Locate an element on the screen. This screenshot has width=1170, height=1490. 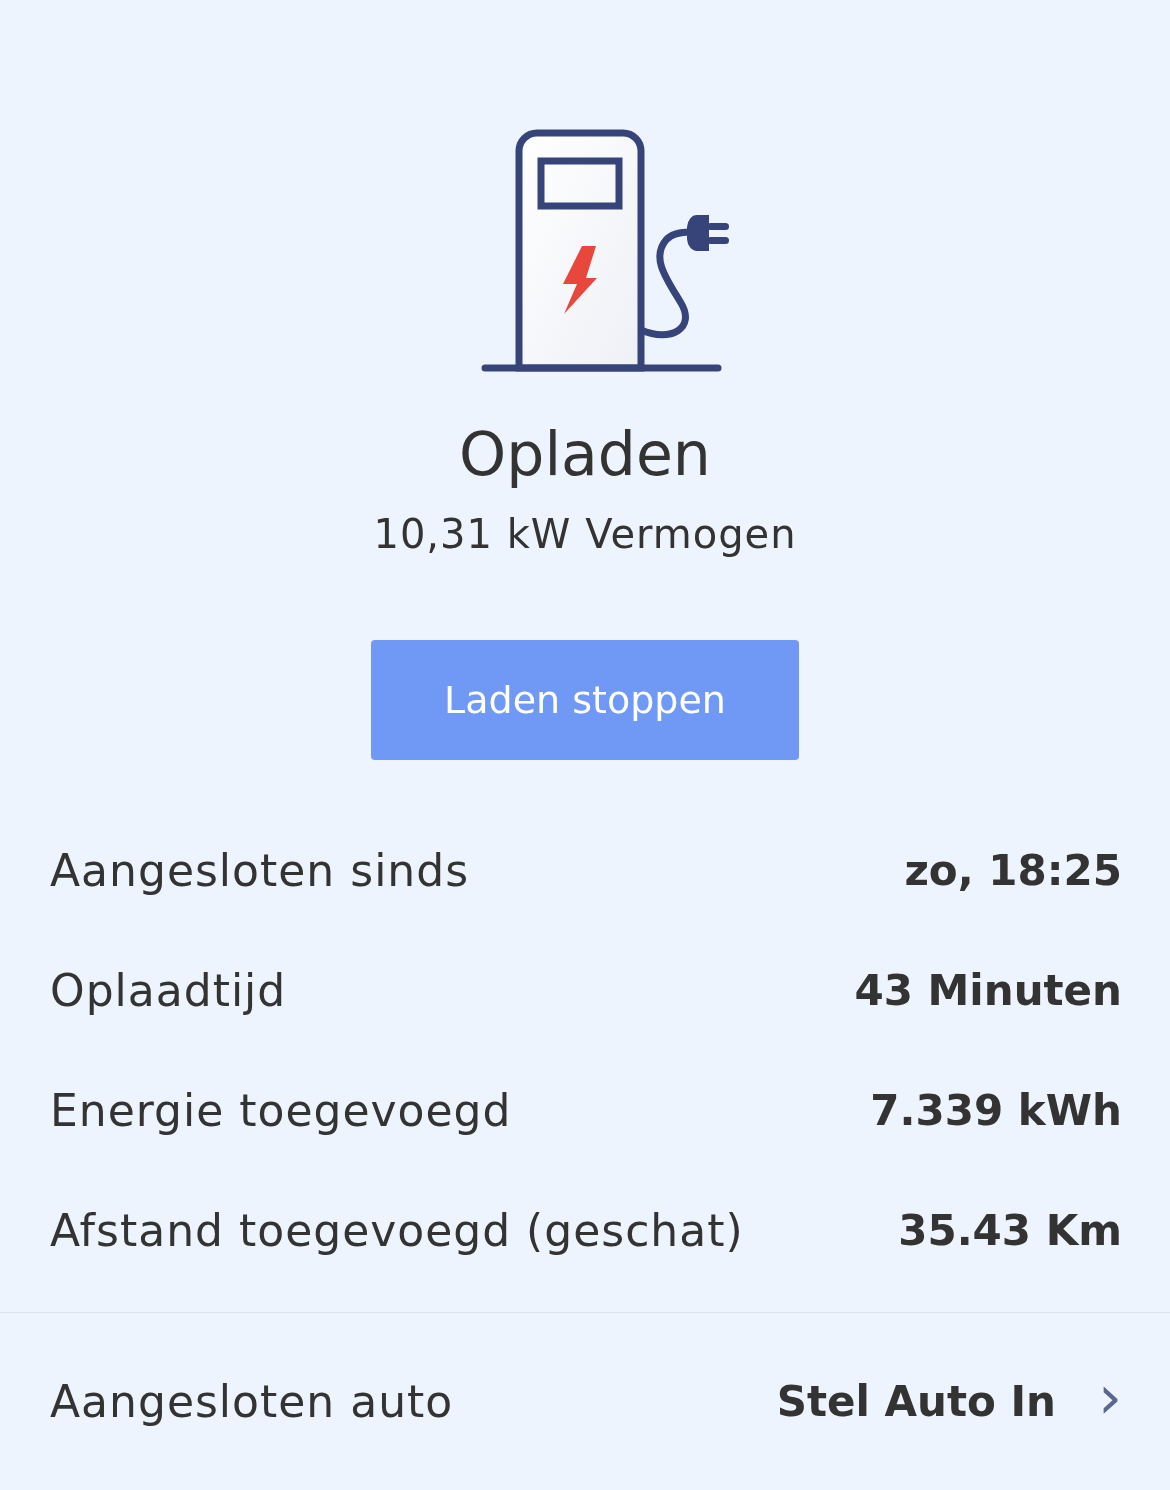
power-reading: 10,31 kW Vermogen is located at coordinates (585, 534).